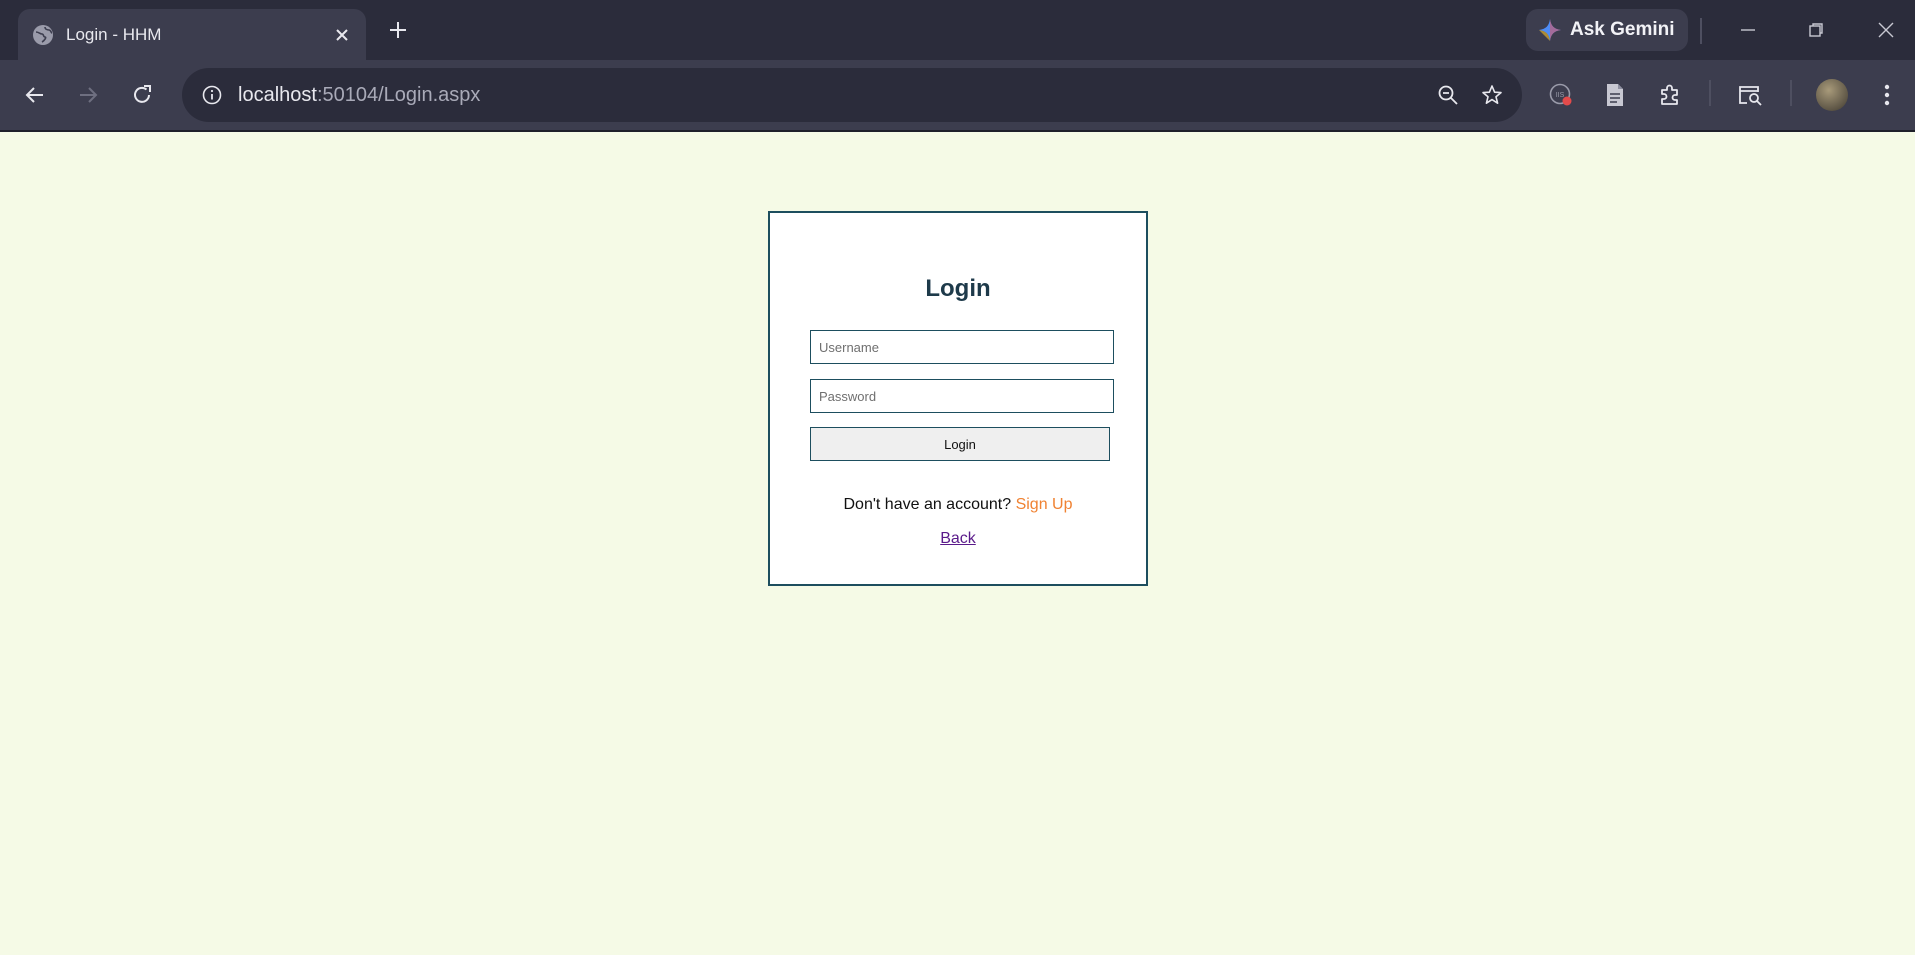 The height and width of the screenshot is (955, 1915). I want to click on puzzle-icon, so click(1670, 95).